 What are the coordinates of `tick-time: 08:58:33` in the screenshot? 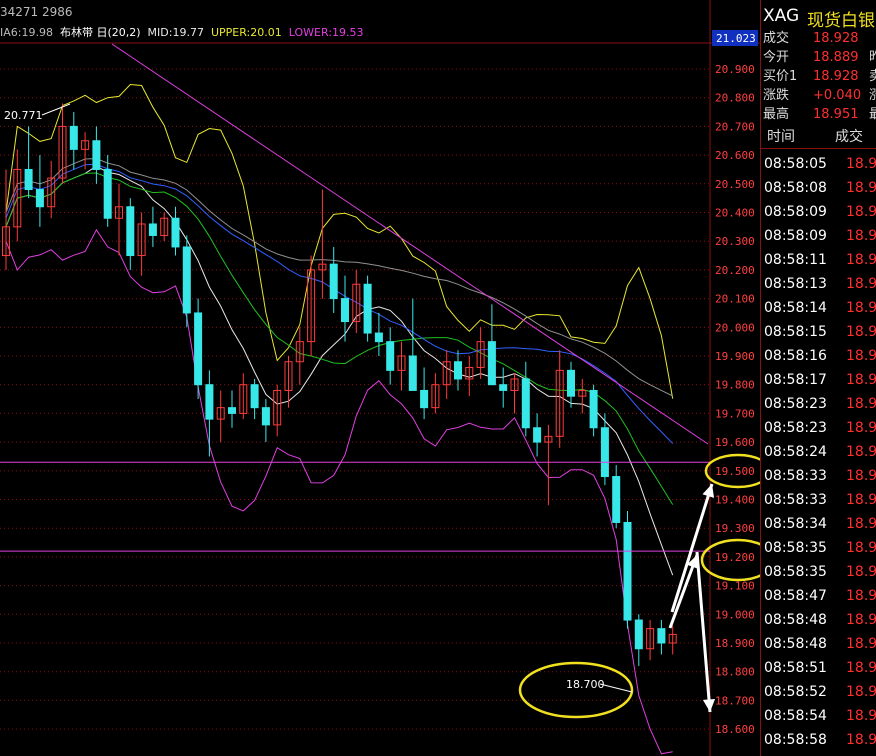 It's located at (795, 500).